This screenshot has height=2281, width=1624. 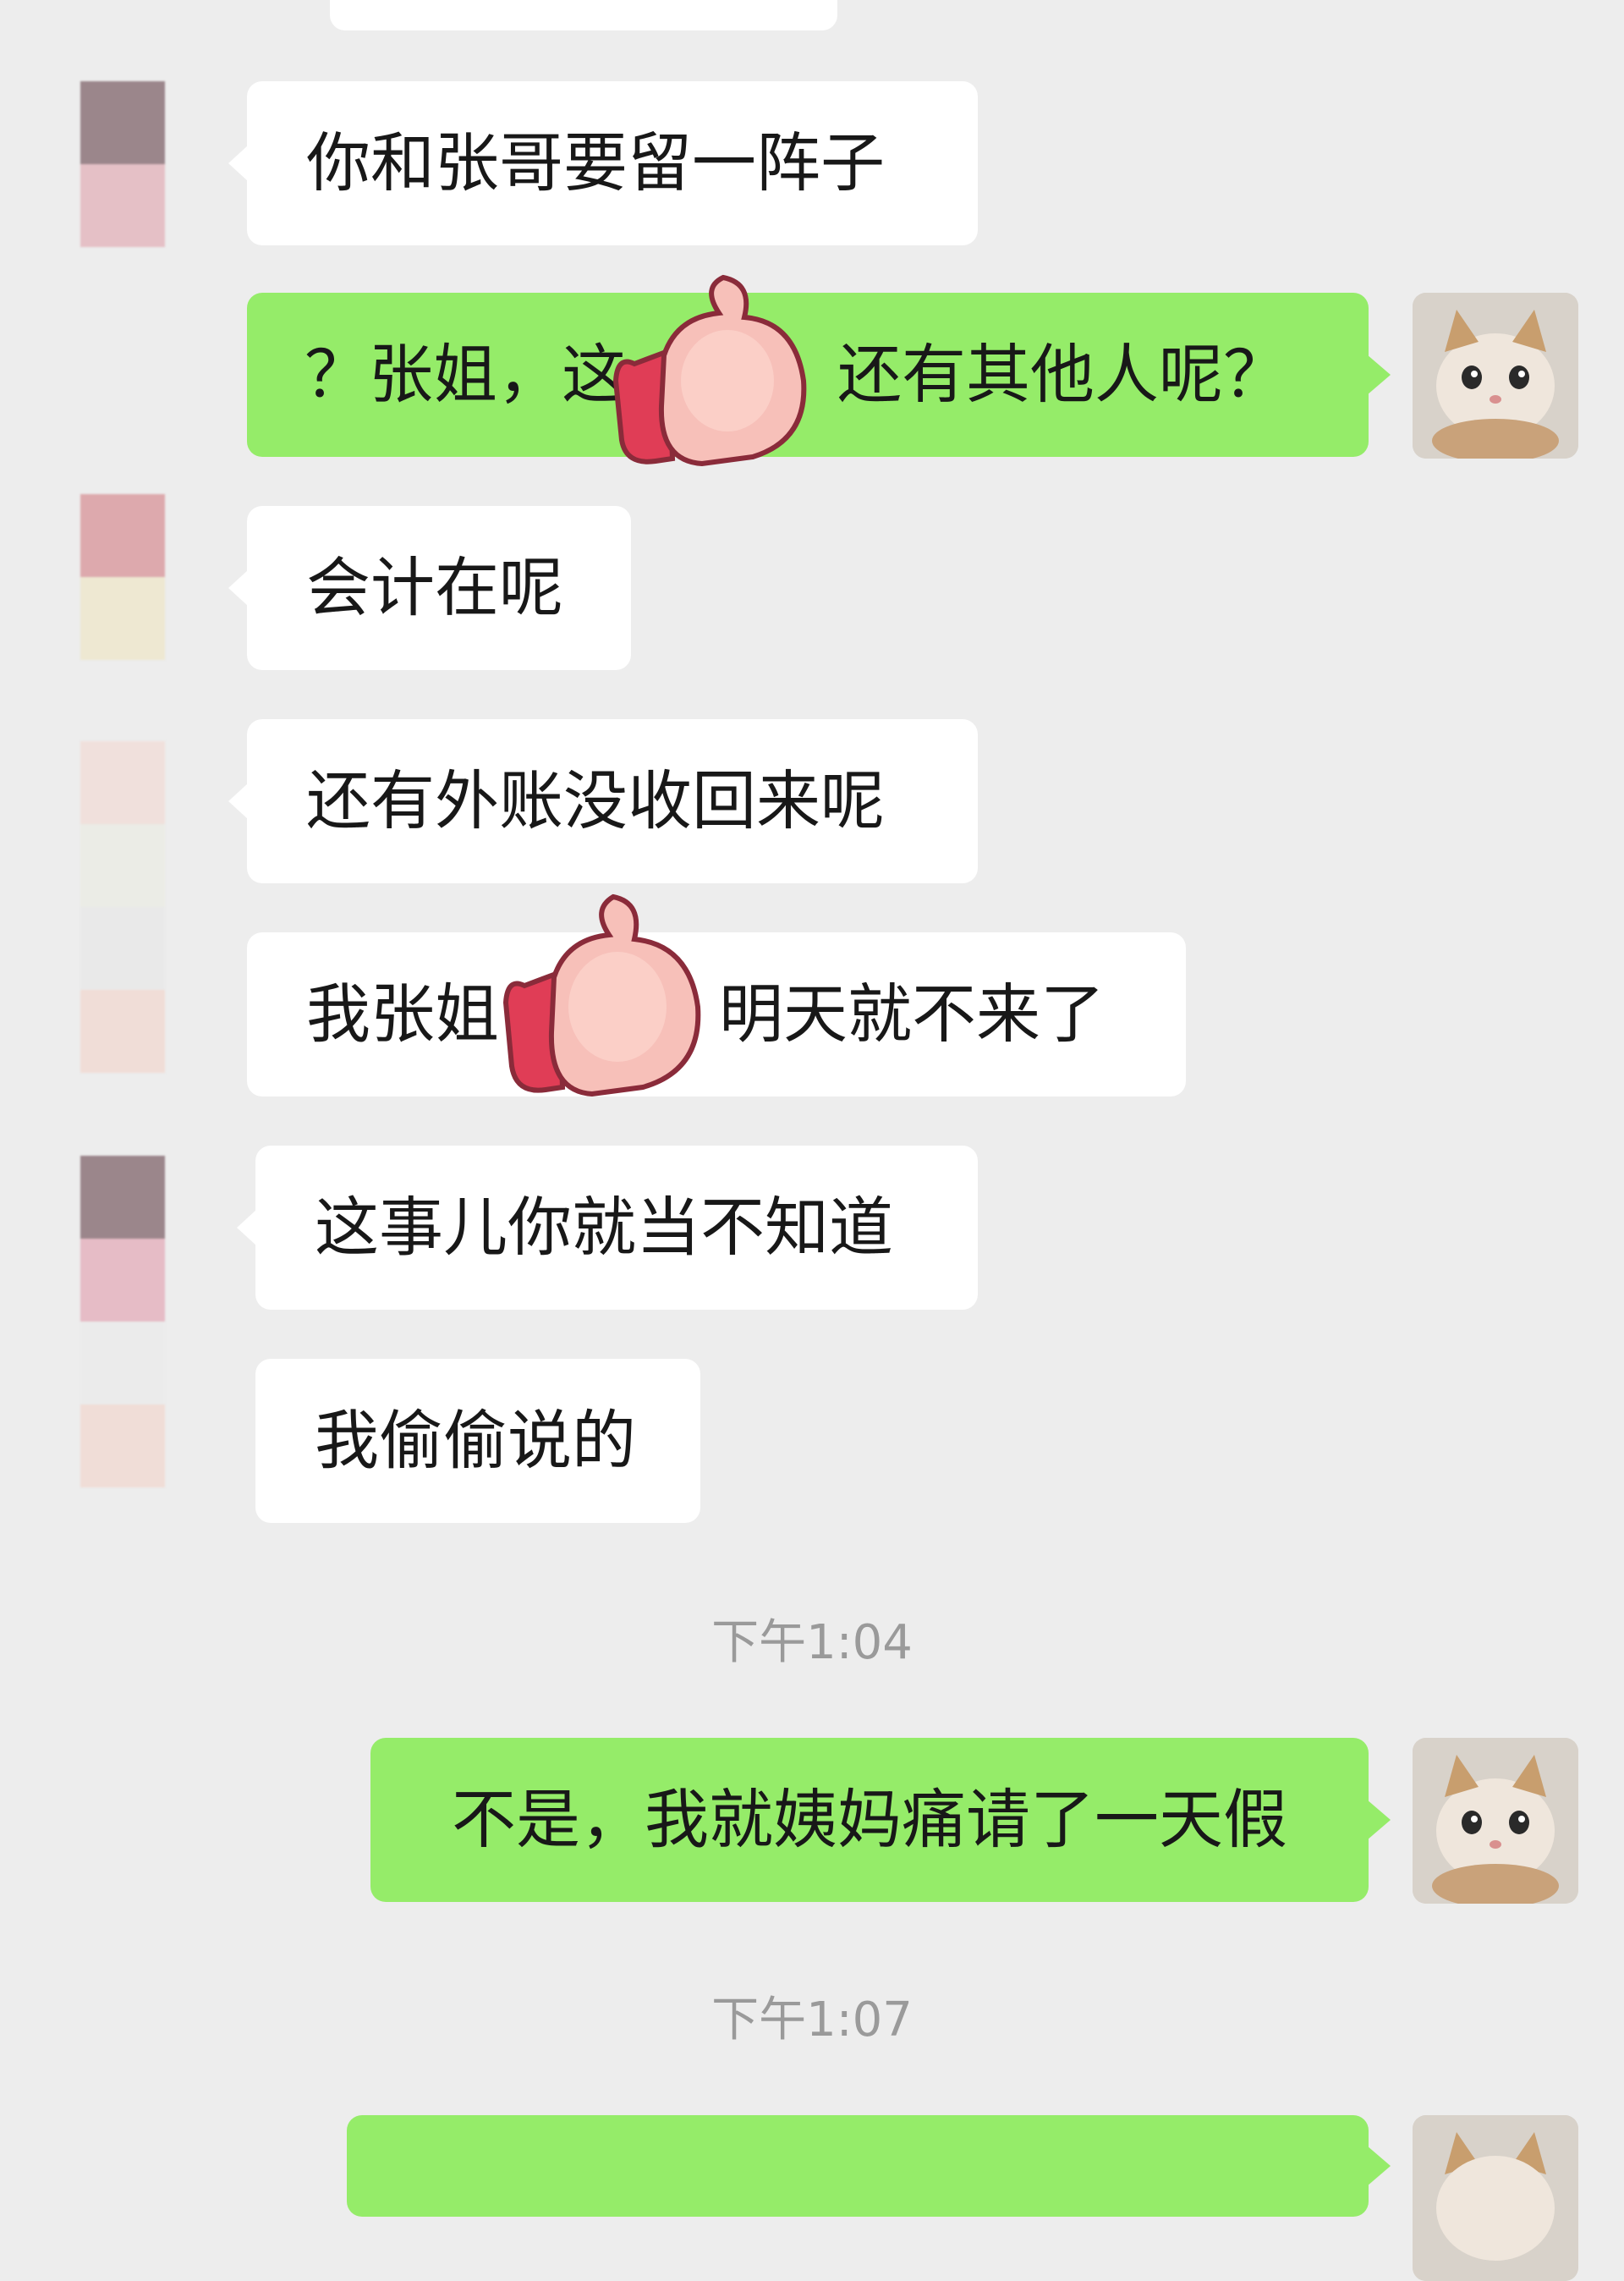 I want to click on message-text: 我张姐, so click(x=402, y=1014).